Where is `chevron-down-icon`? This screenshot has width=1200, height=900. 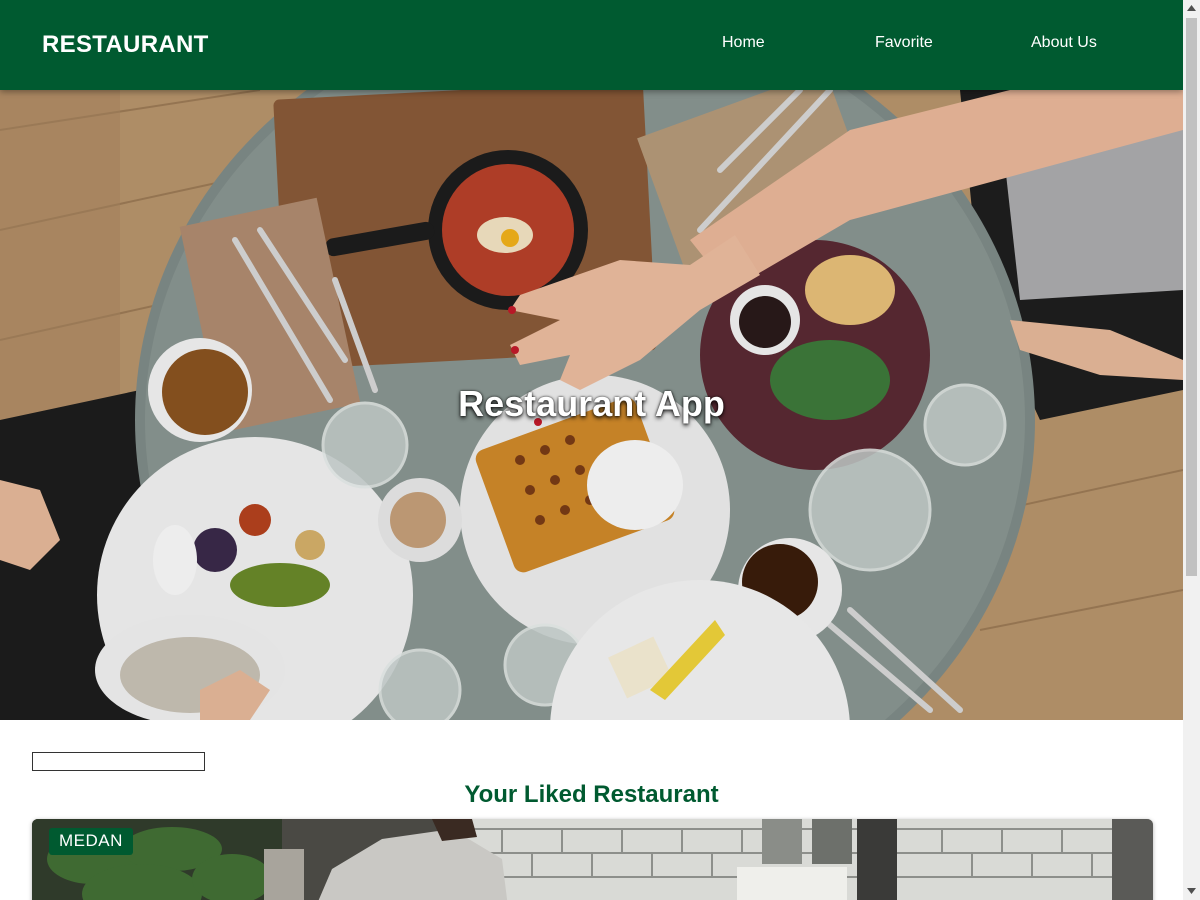
chevron-down-icon is located at coordinates (1191, 891).